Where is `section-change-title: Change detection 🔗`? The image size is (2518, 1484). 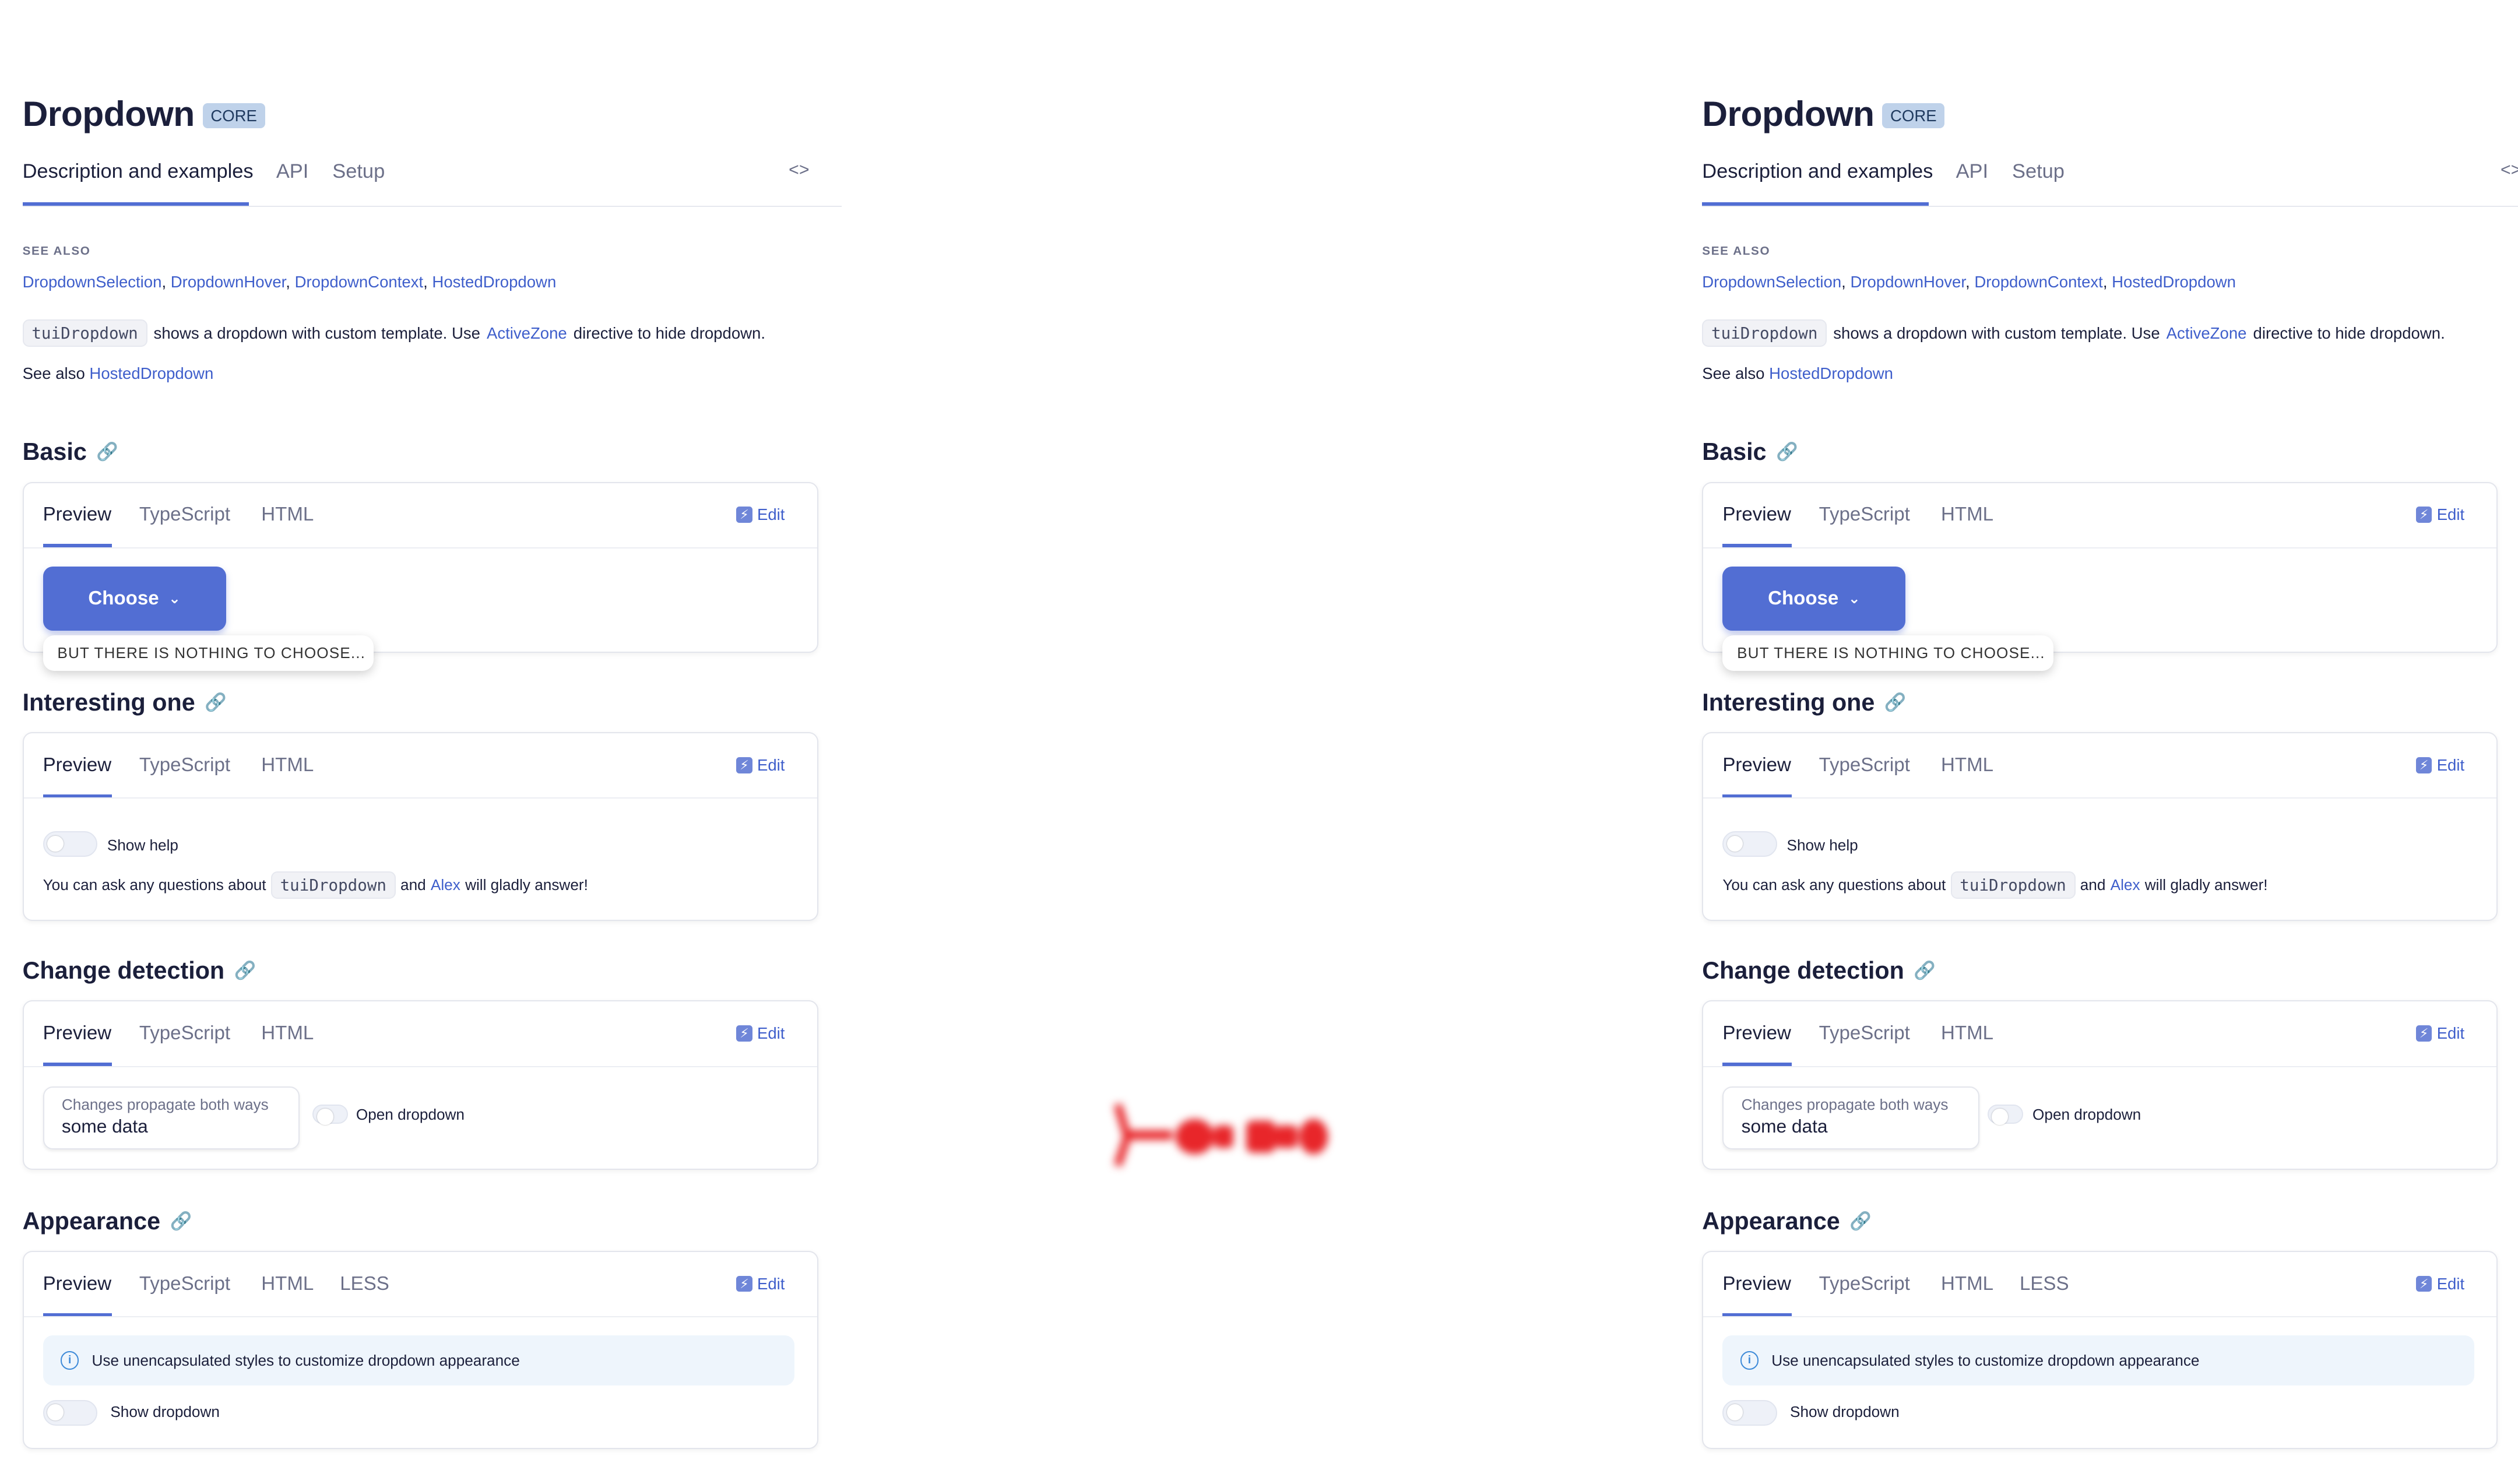 section-change-title: Change detection 🔗 is located at coordinates (1819, 970).